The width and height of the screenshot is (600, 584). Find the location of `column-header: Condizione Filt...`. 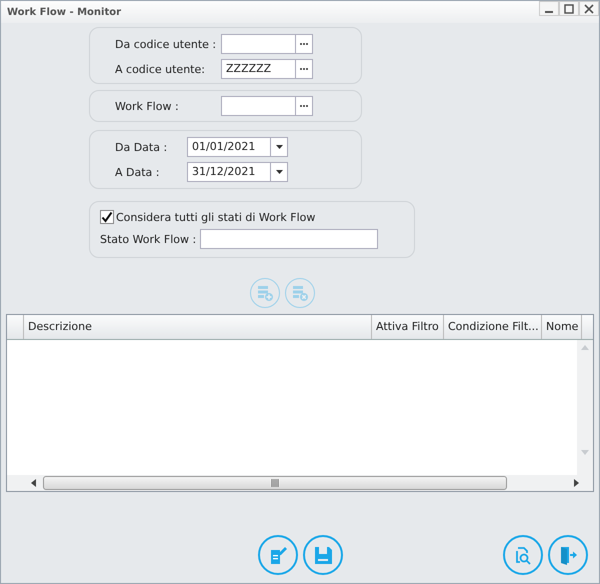

column-header: Condizione Filt... is located at coordinates (493, 327).